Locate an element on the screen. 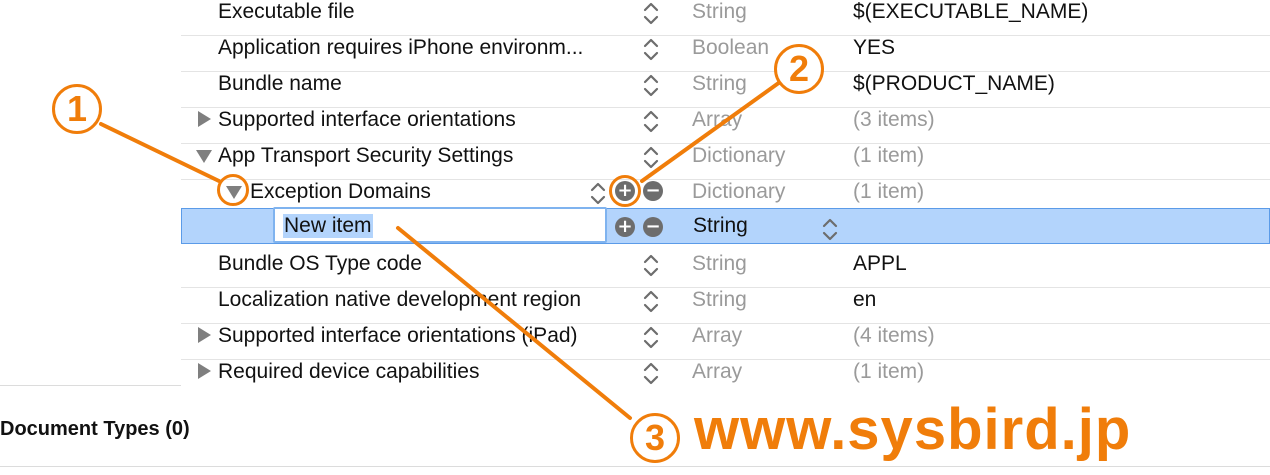  callout-2: 2 is located at coordinates (799, 69).